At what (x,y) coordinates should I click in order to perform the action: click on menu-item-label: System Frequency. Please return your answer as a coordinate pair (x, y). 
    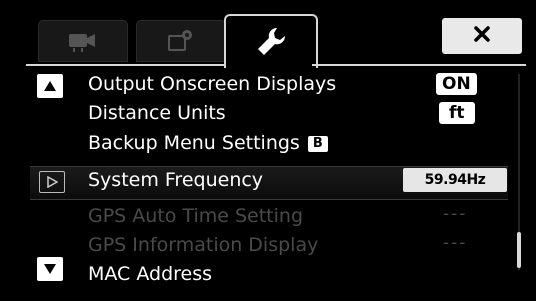
    Looking at the image, I should click on (176, 180).